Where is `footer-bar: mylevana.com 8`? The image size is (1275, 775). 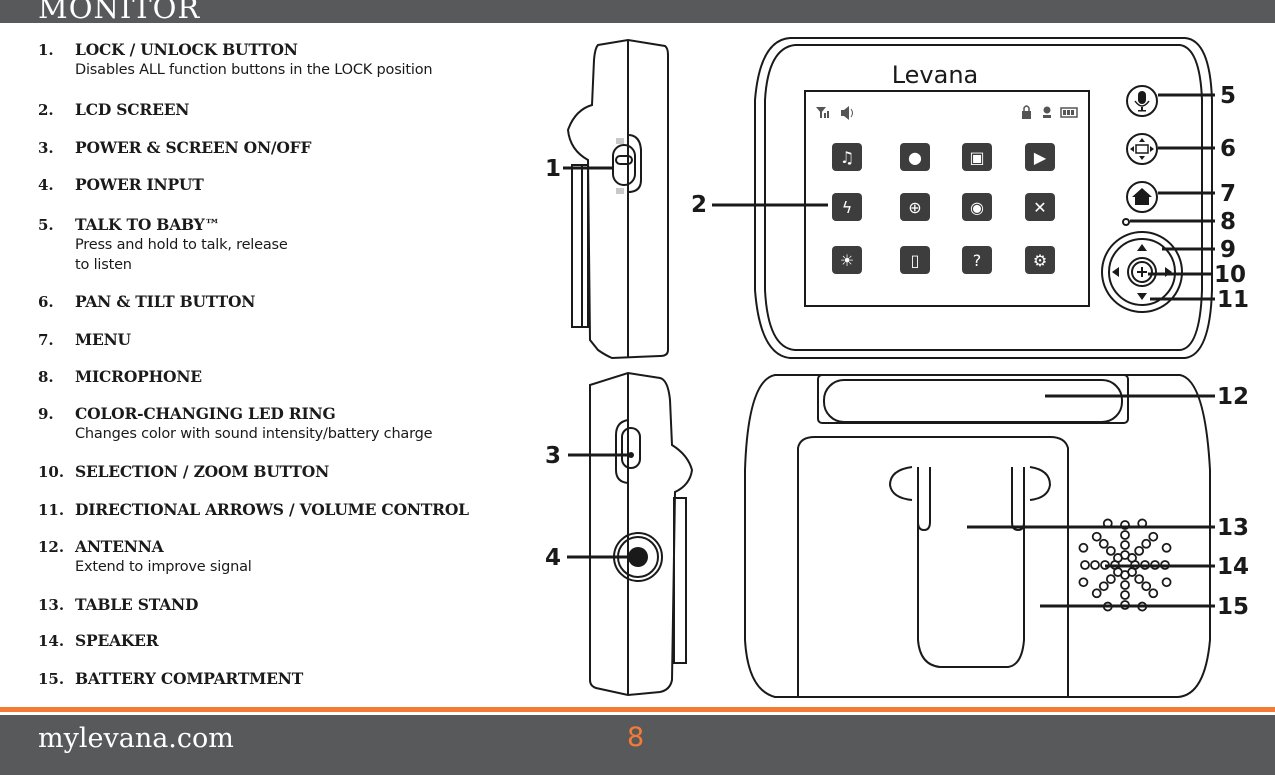
footer-bar: mylevana.com 8 is located at coordinates (637, 745).